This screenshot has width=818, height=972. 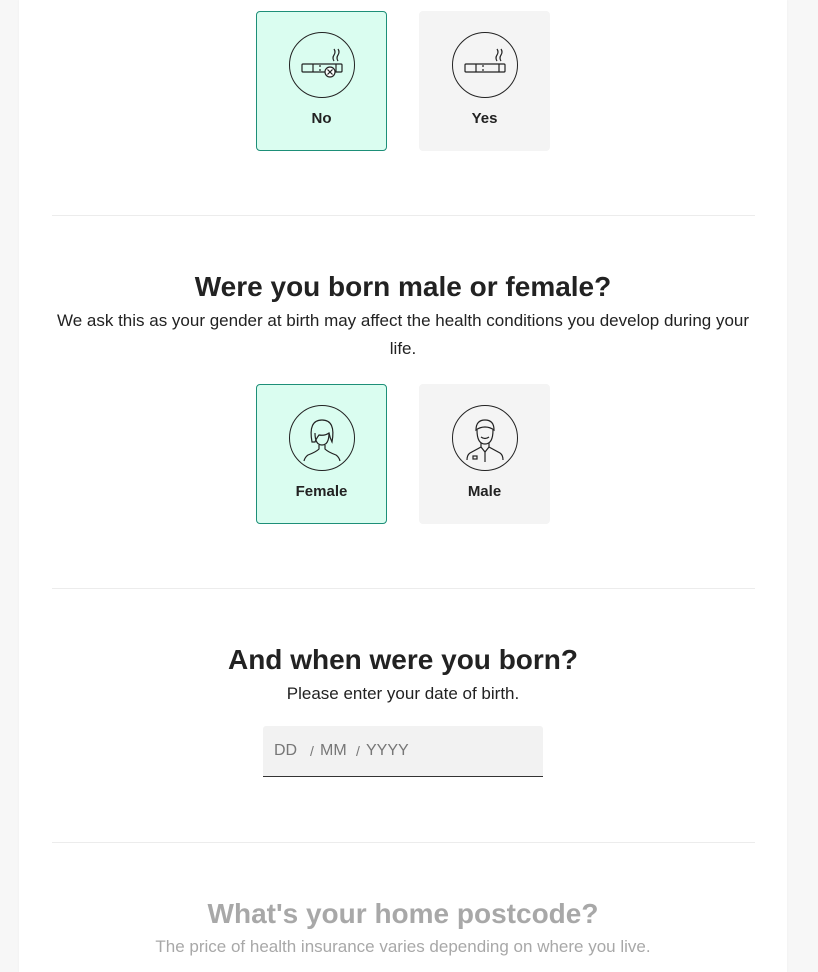 What do you see at coordinates (406, 81) in the screenshot?
I see `smoking-options: No Yes` at bounding box center [406, 81].